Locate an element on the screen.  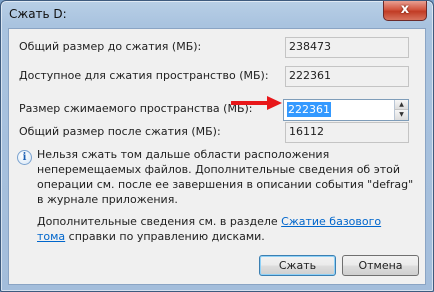
total-before-value: 238473 is located at coordinates (347, 47).